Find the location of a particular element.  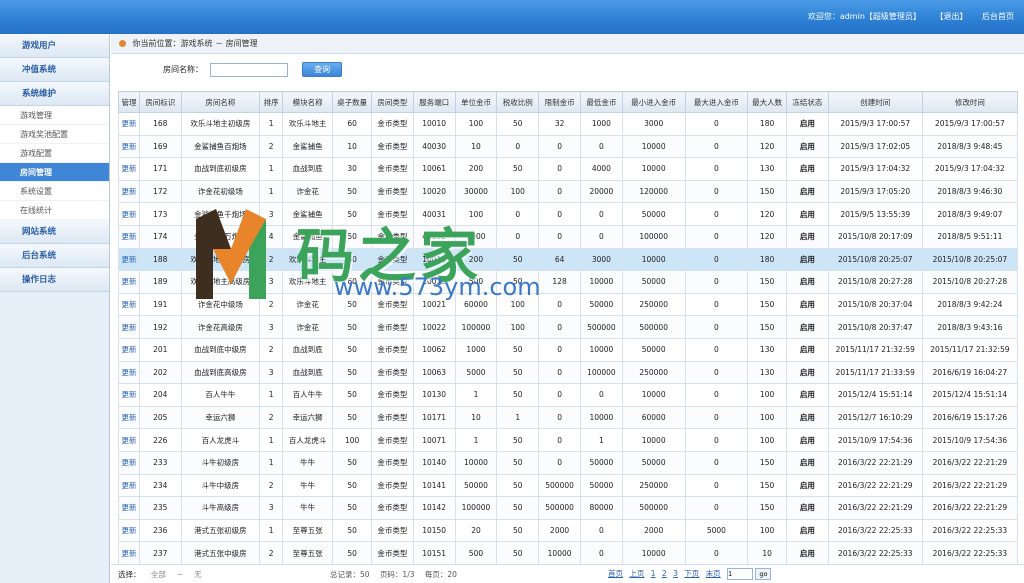

select-none-link: 无 is located at coordinates (198, 574).